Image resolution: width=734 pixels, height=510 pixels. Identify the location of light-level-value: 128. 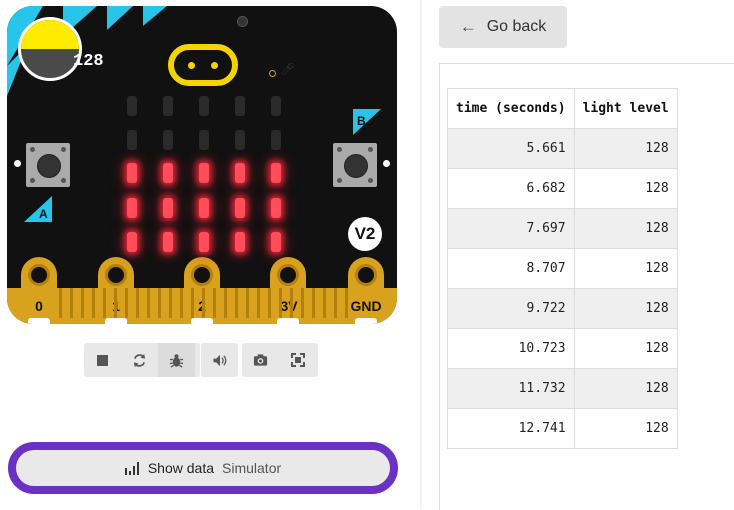
(88, 61).